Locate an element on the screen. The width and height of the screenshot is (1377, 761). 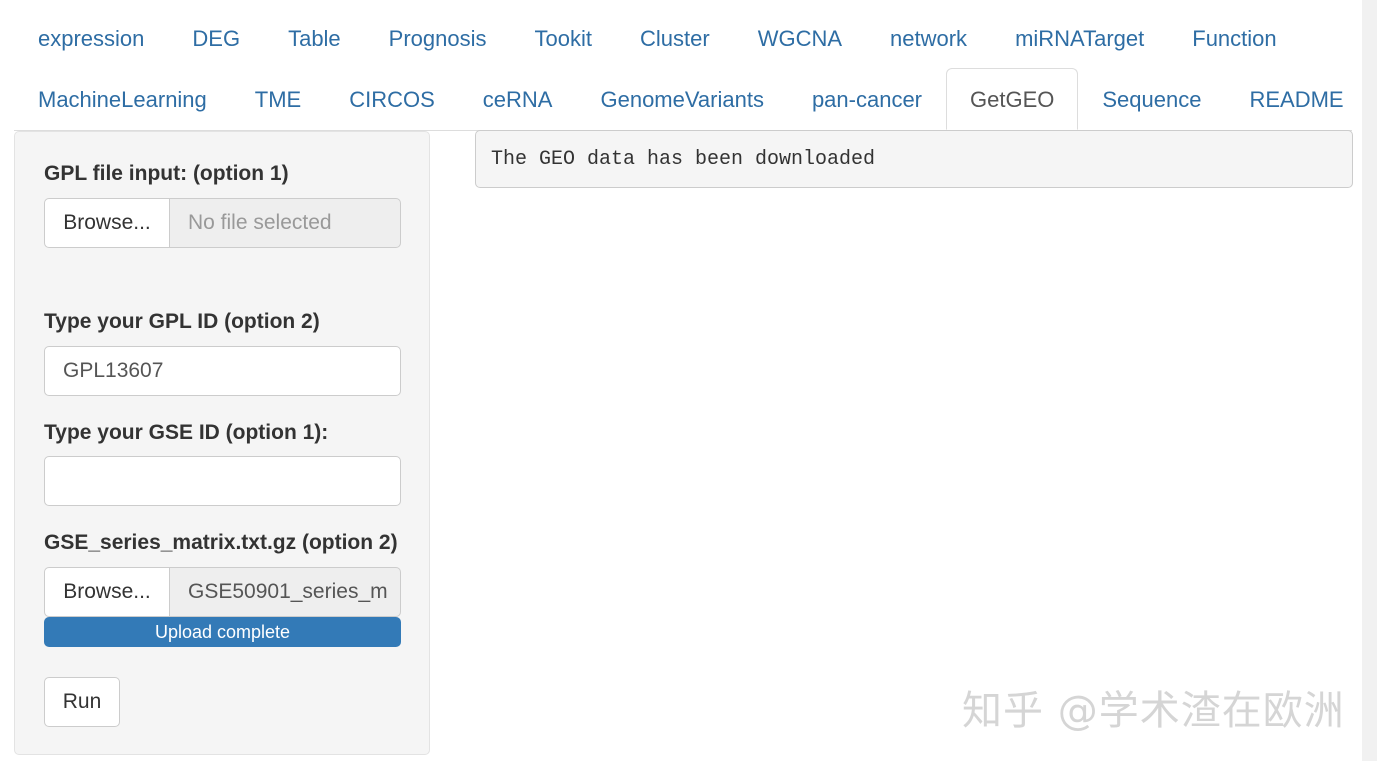
tab-prognosis: Prognosis is located at coordinates (438, 37).